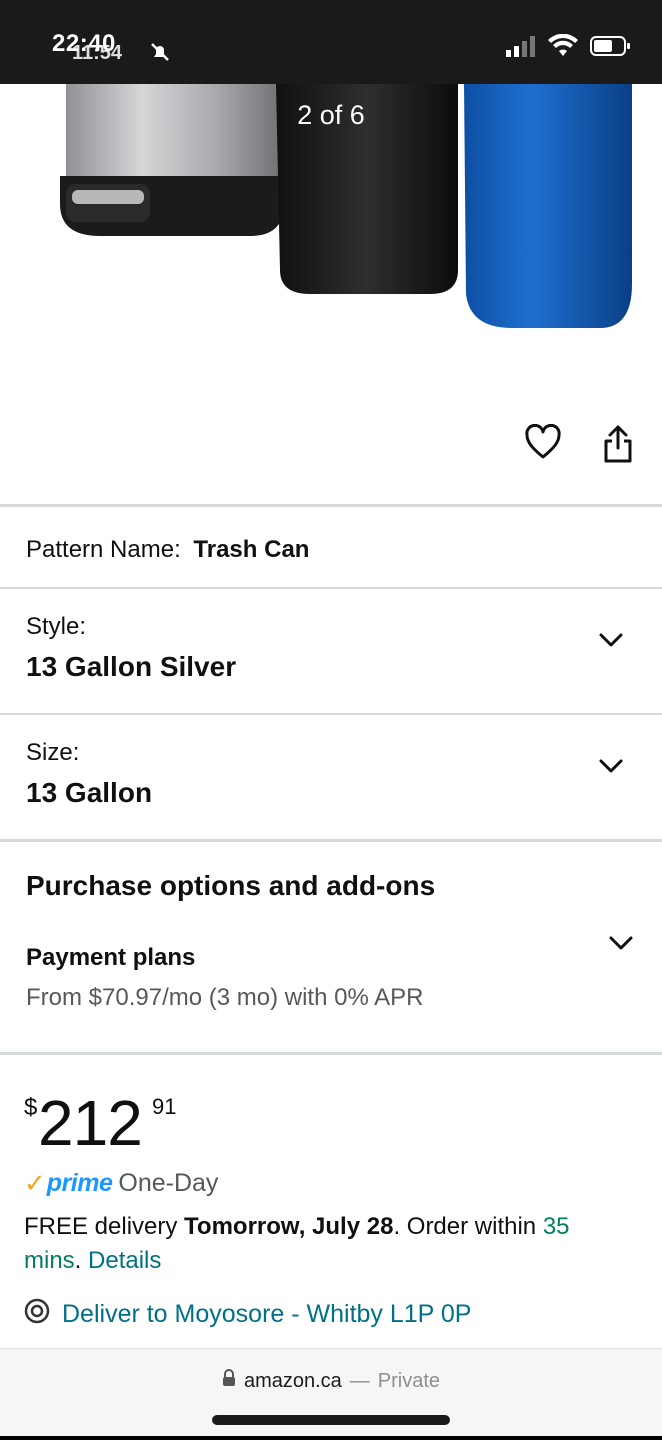 This screenshot has height=1440, width=662. What do you see at coordinates (90, 1123) in the screenshot?
I see `price-whole: 212` at bounding box center [90, 1123].